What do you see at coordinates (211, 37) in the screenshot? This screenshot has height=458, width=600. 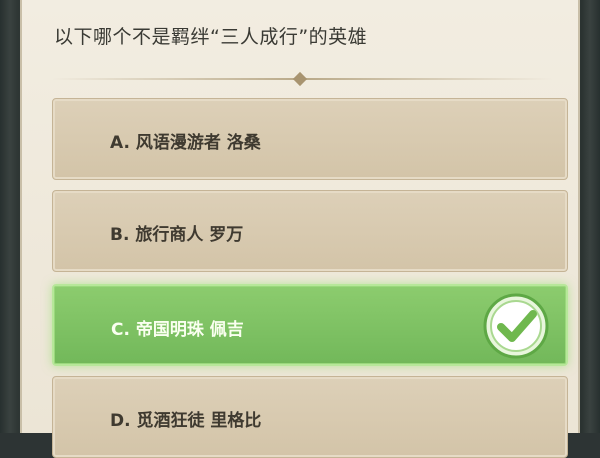 I see `question-text: 以下哪个不是羁绊“三人成行”的英雄` at bounding box center [211, 37].